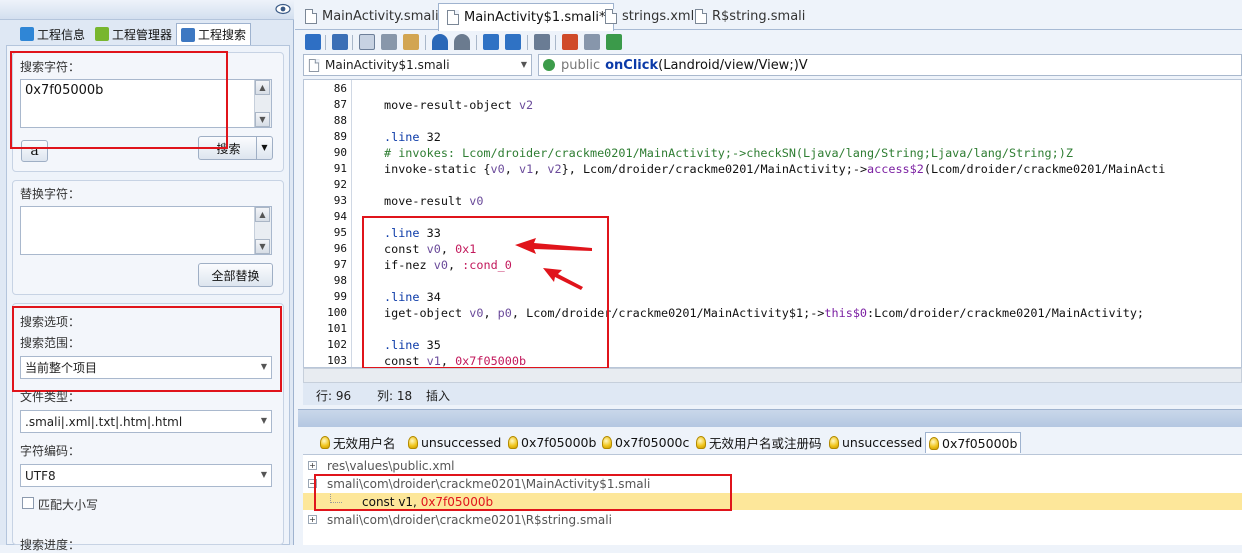 This screenshot has width=1242, height=553. What do you see at coordinates (337, 344) in the screenshot?
I see `line-number: 102` at bounding box center [337, 344].